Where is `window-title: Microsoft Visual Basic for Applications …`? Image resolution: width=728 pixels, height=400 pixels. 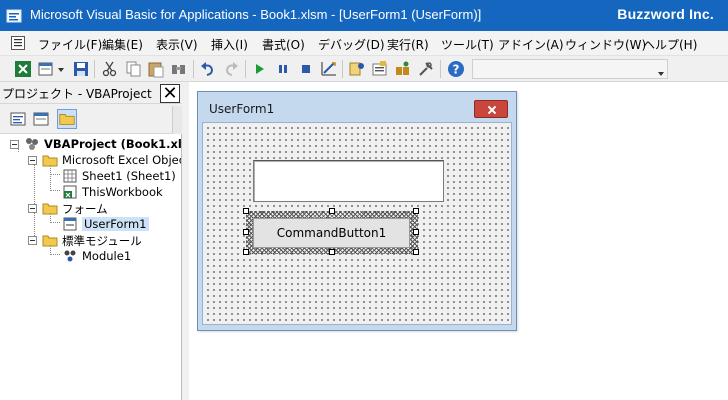 window-title: Microsoft Visual Basic for Applications … is located at coordinates (256, 14).